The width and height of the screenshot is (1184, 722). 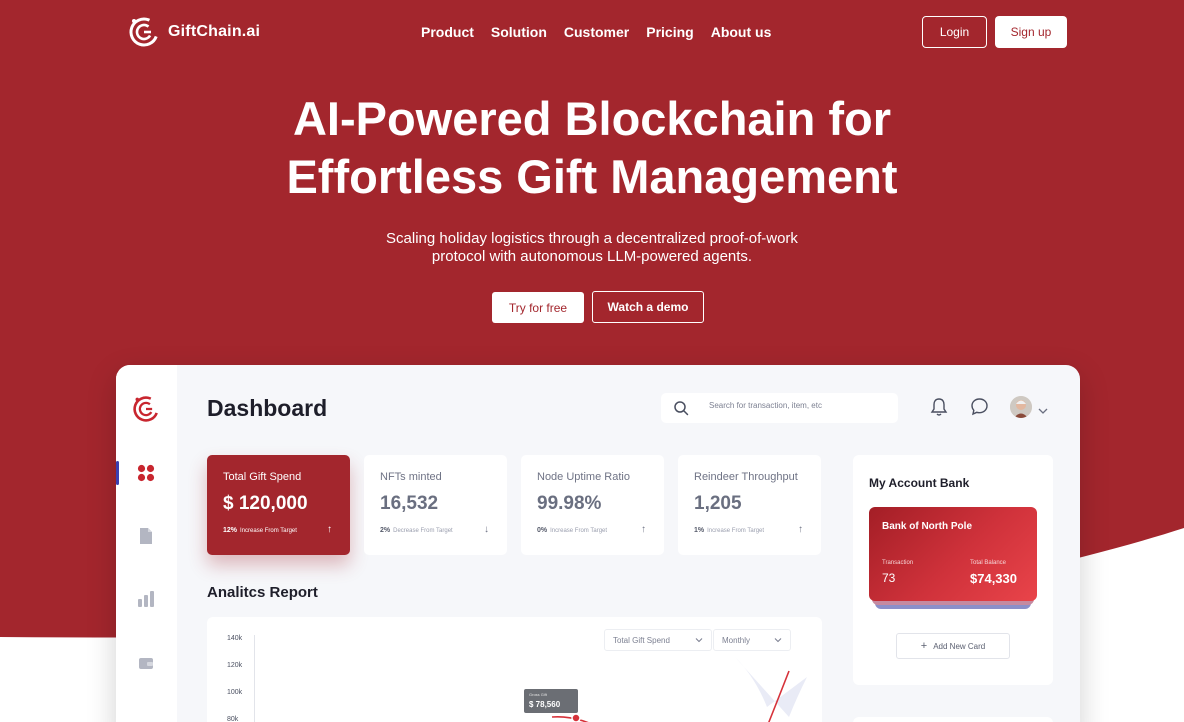 I want to click on chart-tooltip: Gross Gift $ 78,560, so click(x=551, y=701).